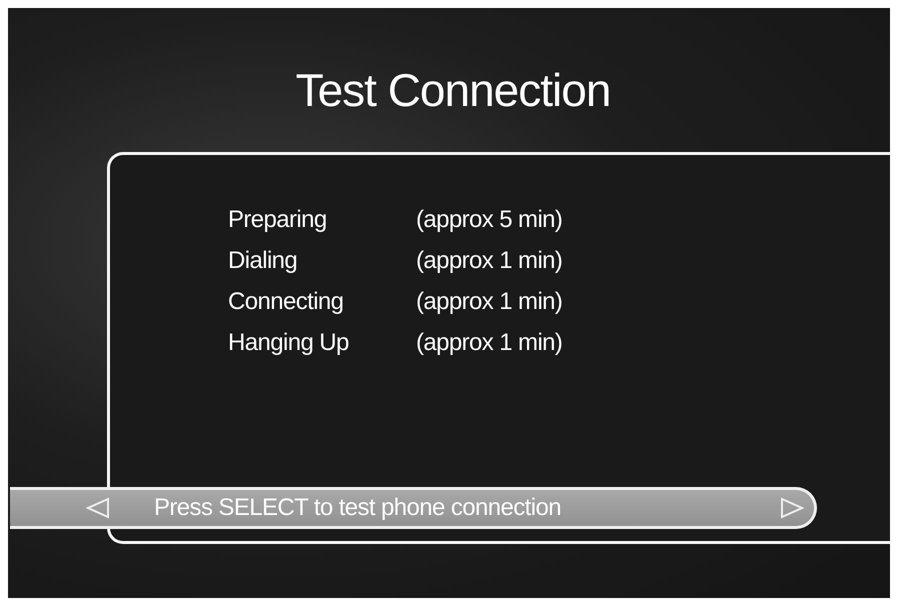 Image resolution: width=897 pixels, height=600 pixels. I want to click on step-duration: (approx 5 min), so click(489, 220).